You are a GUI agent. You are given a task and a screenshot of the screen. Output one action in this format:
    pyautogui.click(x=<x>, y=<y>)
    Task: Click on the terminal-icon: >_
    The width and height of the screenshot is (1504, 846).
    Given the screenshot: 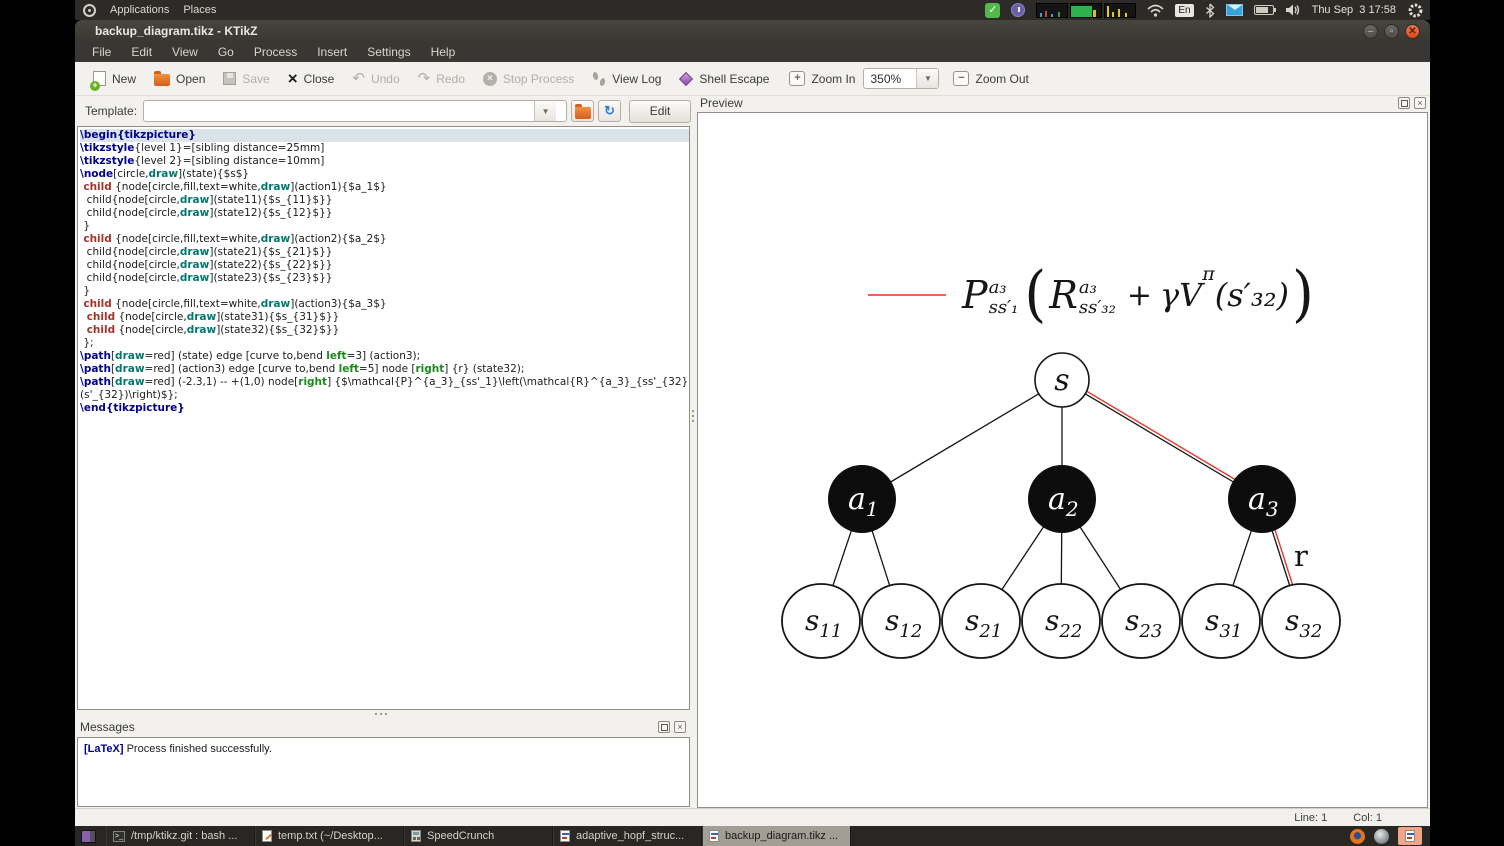 What is the action you would take?
    pyautogui.click(x=119, y=836)
    